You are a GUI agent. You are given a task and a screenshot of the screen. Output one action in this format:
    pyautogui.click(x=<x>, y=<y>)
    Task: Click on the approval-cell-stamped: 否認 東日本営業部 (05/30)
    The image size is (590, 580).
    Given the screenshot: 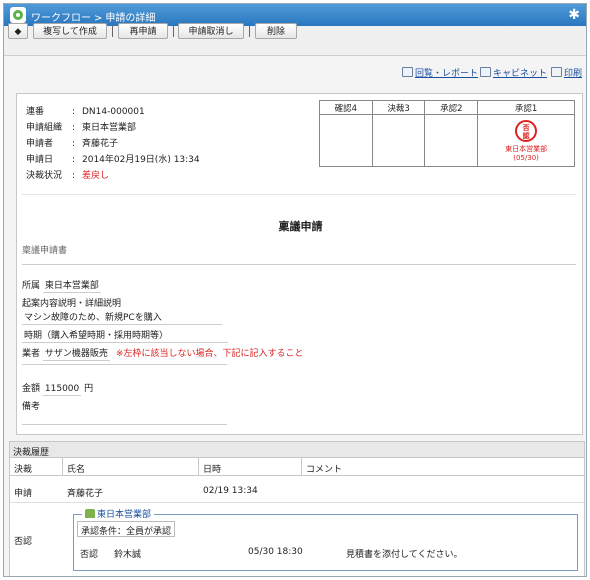 What is the action you would take?
    pyautogui.click(x=526, y=140)
    